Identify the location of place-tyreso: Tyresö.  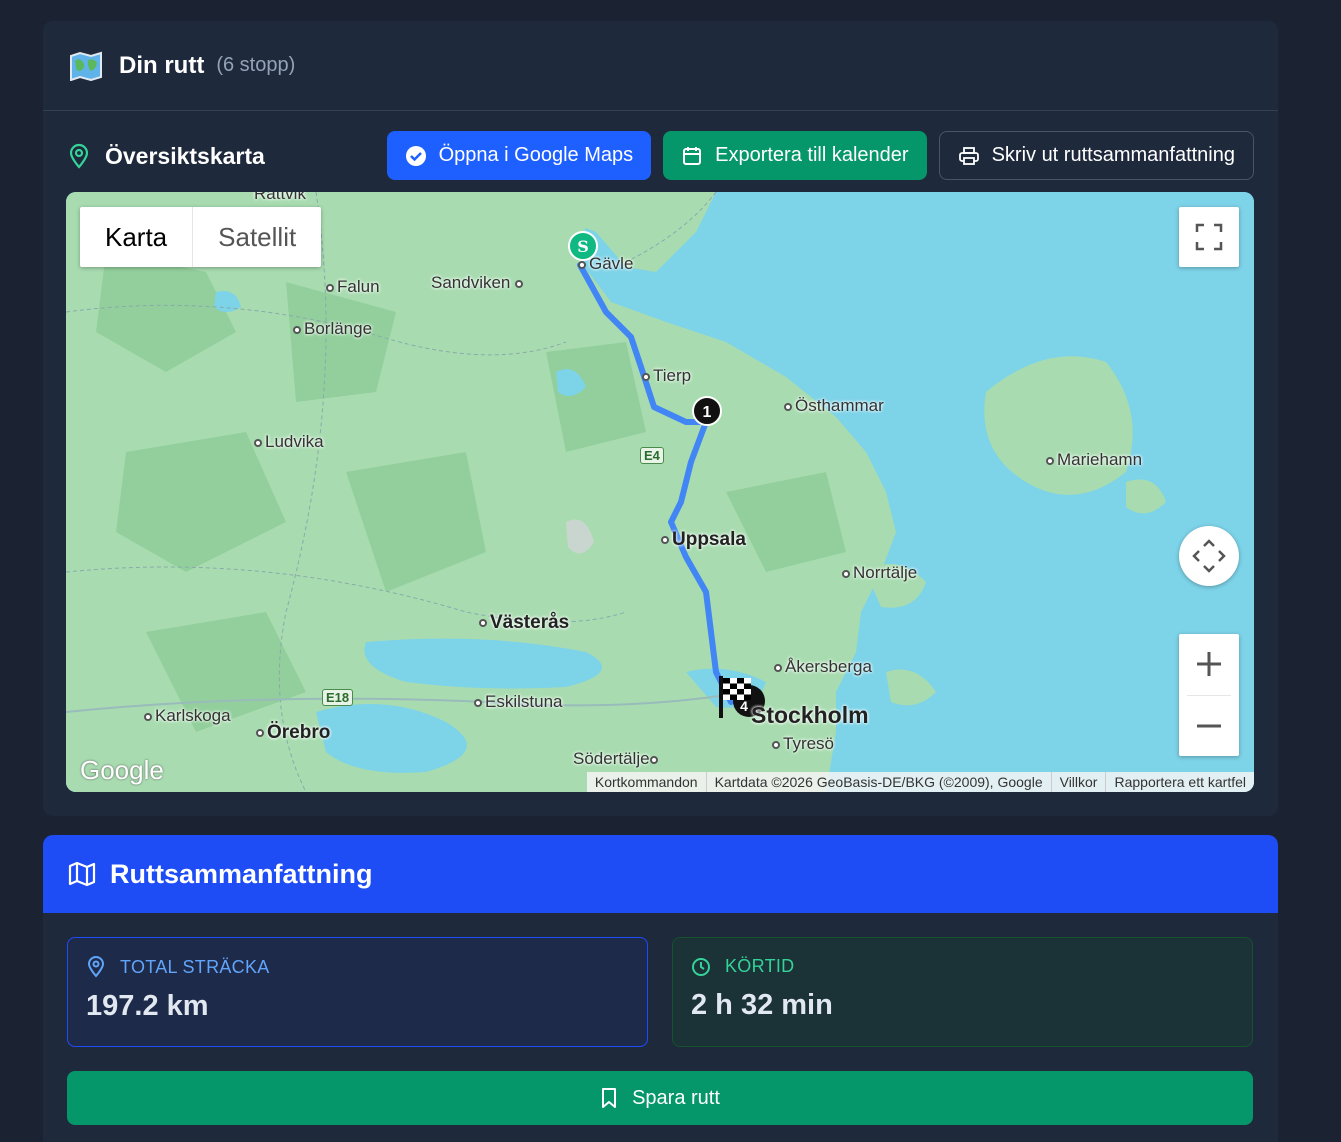
(803, 744).